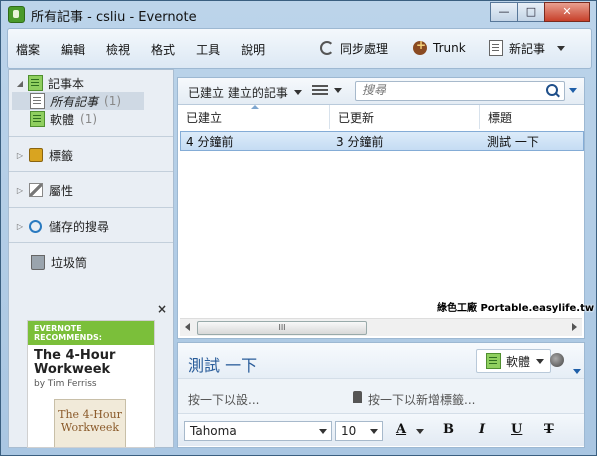  I want to click on notebook-selector-label: 軟體, so click(518, 361).